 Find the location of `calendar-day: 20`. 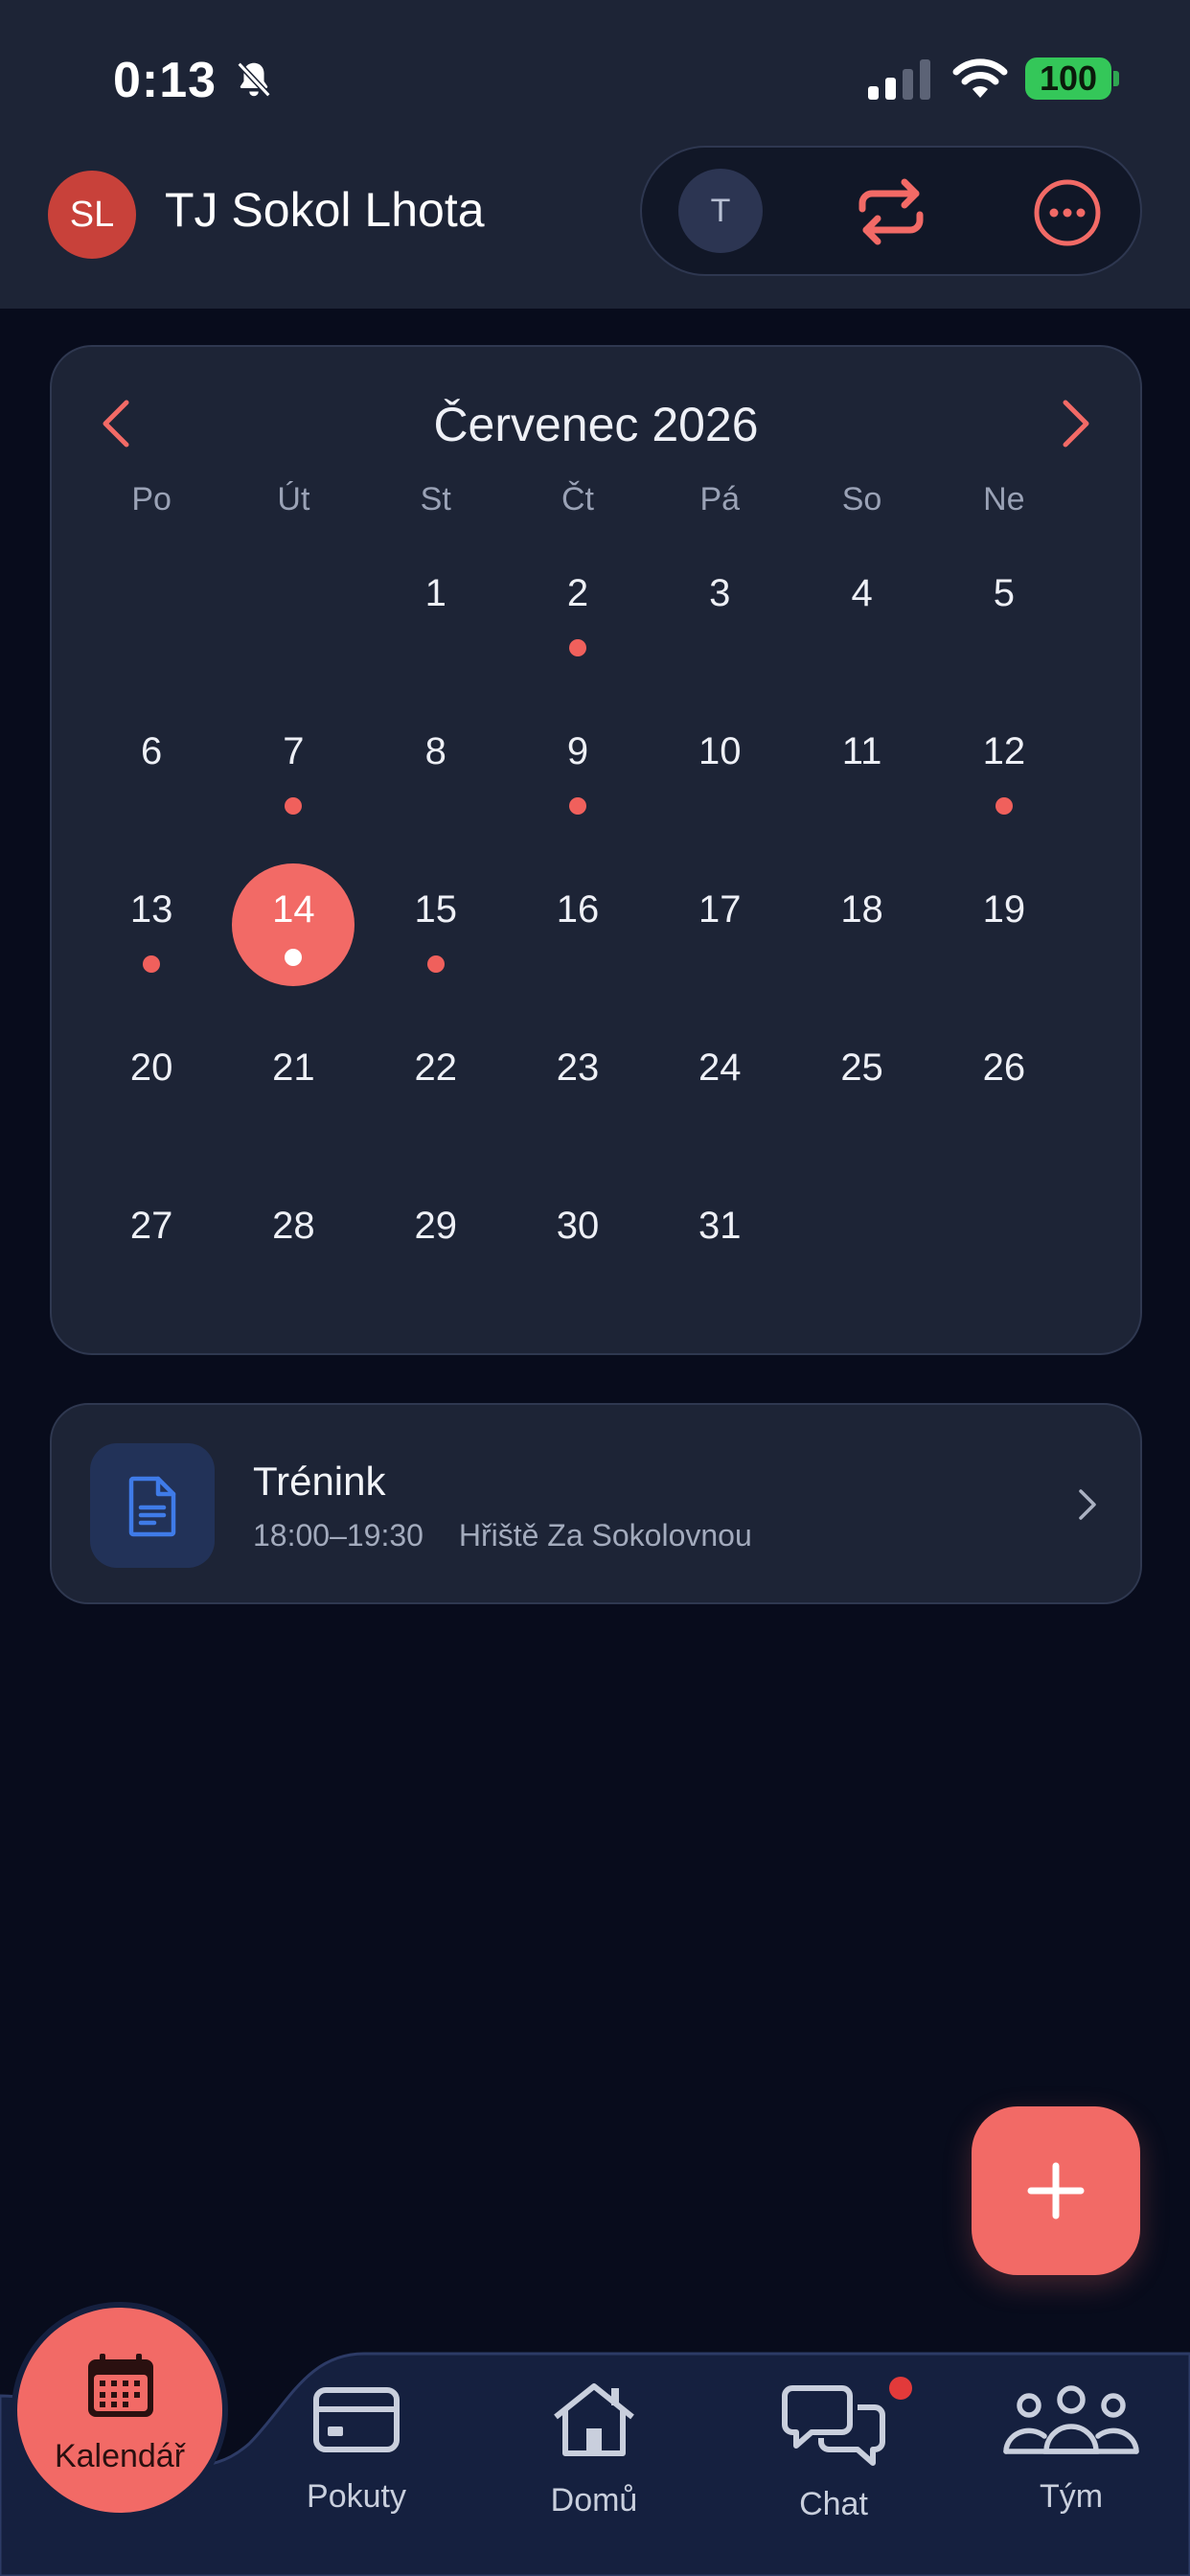

calendar-day: 20 is located at coordinates (151, 1087).